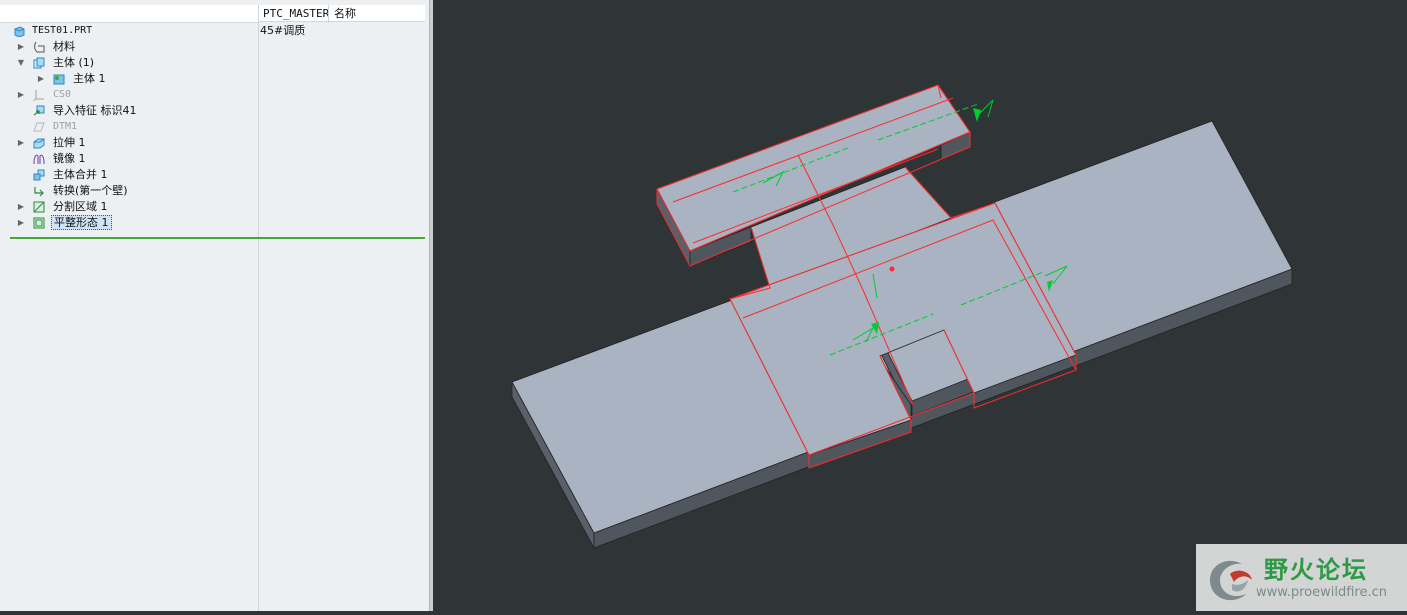 This screenshot has height=615, width=1407. Describe the element at coordinates (69, 158) in the screenshot. I see `tree-item-label: 镜像 1` at that location.